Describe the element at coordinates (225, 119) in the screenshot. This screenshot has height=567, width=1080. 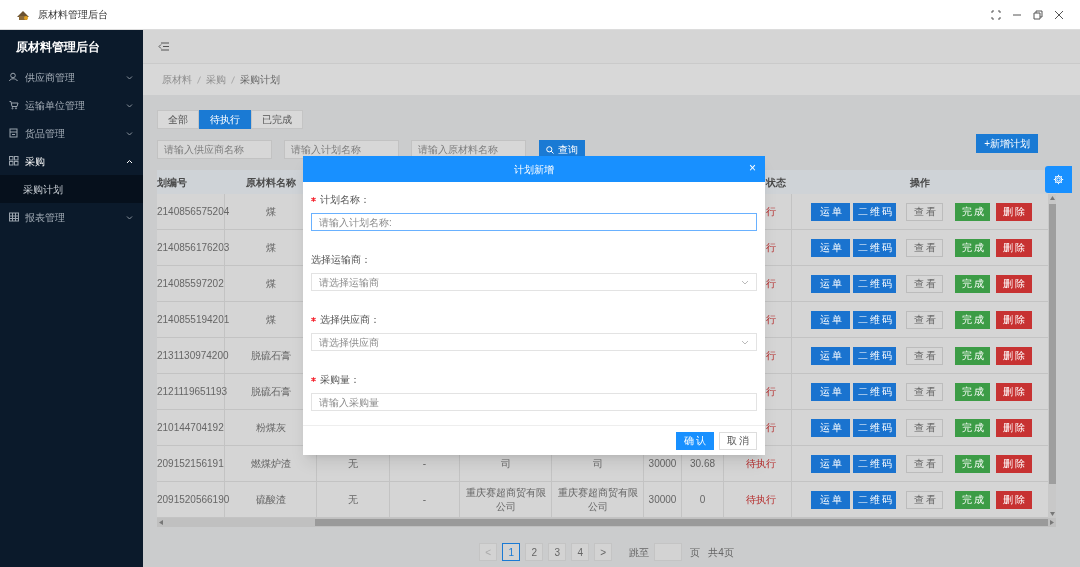
I see `filter-tab: 待执行` at that location.